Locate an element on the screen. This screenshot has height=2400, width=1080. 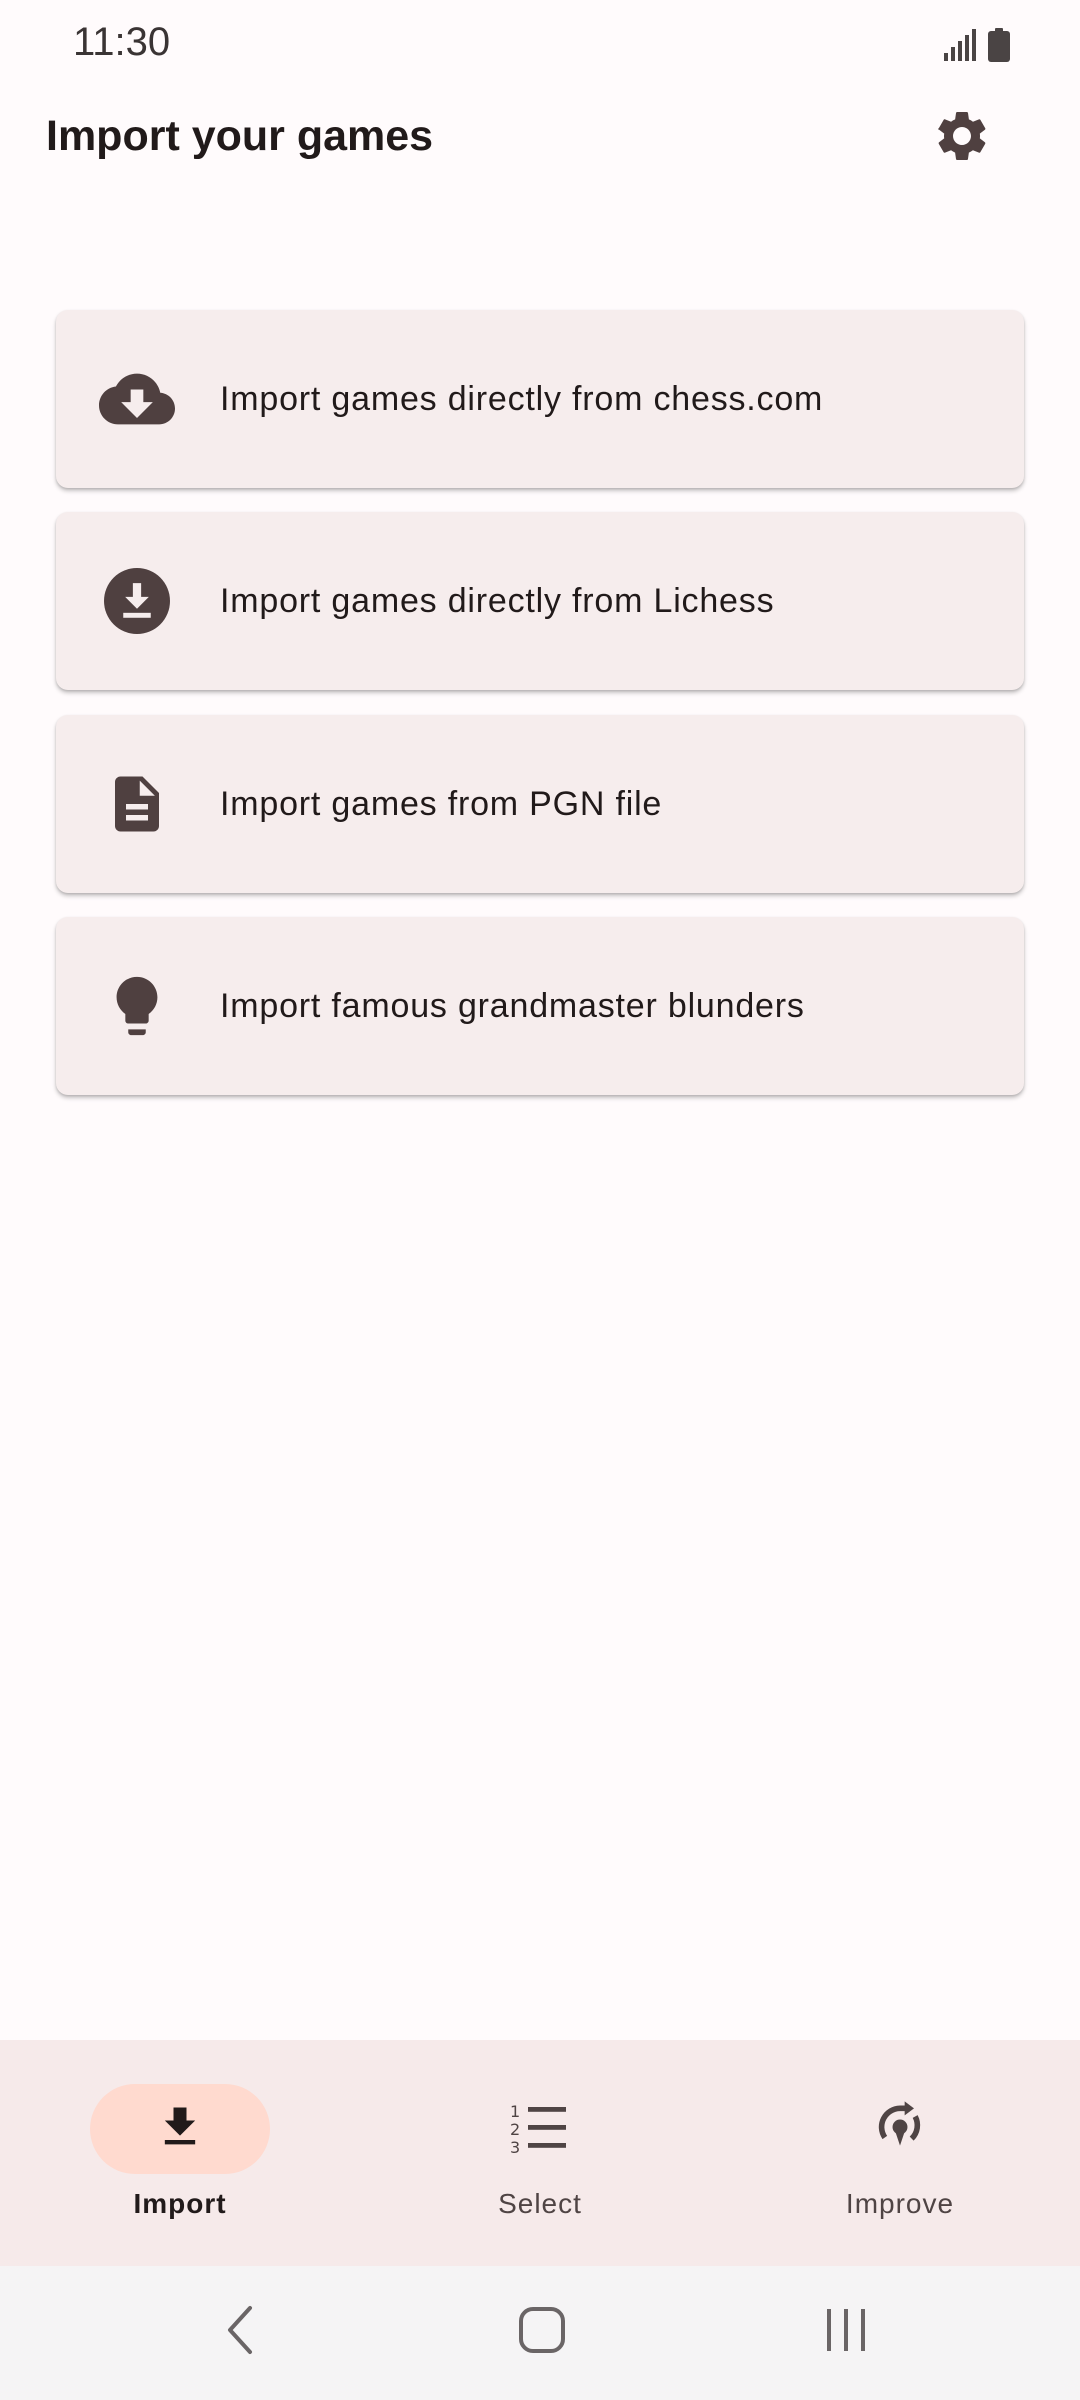
nav-active-indicator is located at coordinates (180, 2129).